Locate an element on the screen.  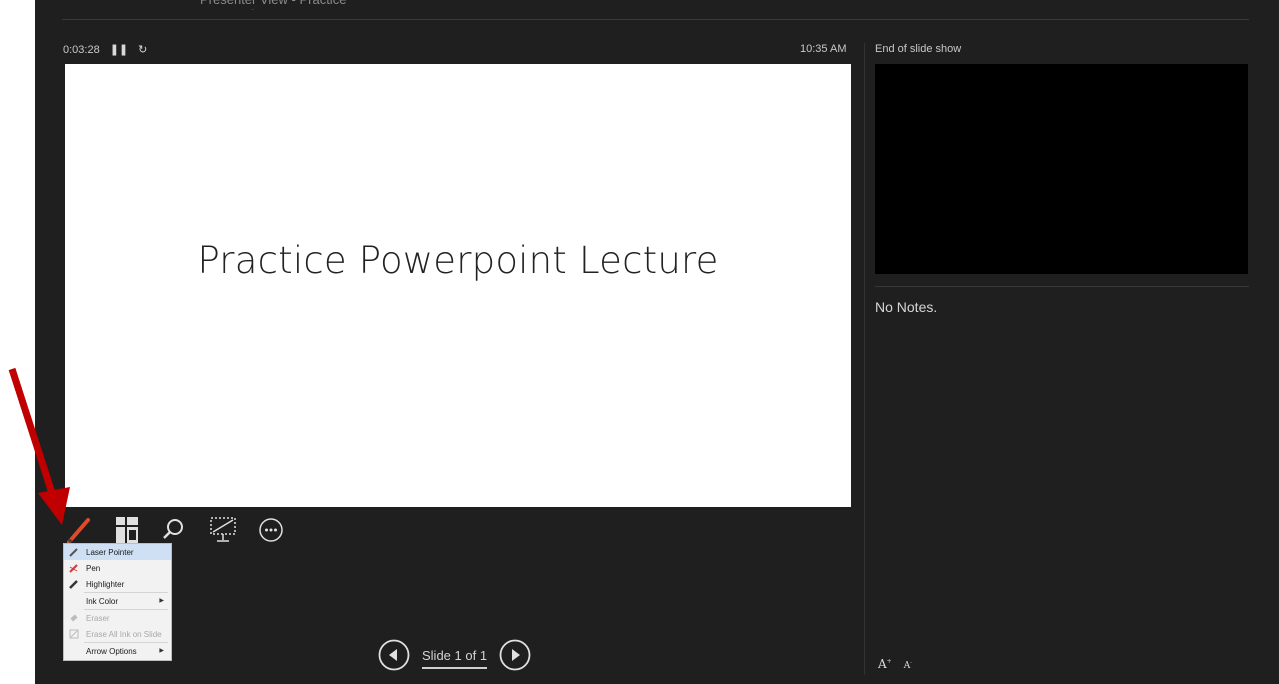
slide-toolbar is located at coordinates (175, 530).